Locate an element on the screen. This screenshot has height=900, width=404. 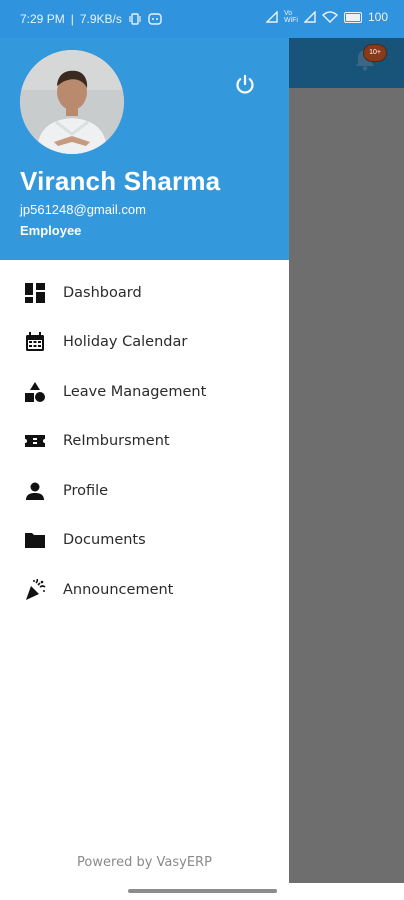
party-popper-icon is located at coordinates (35, 590).